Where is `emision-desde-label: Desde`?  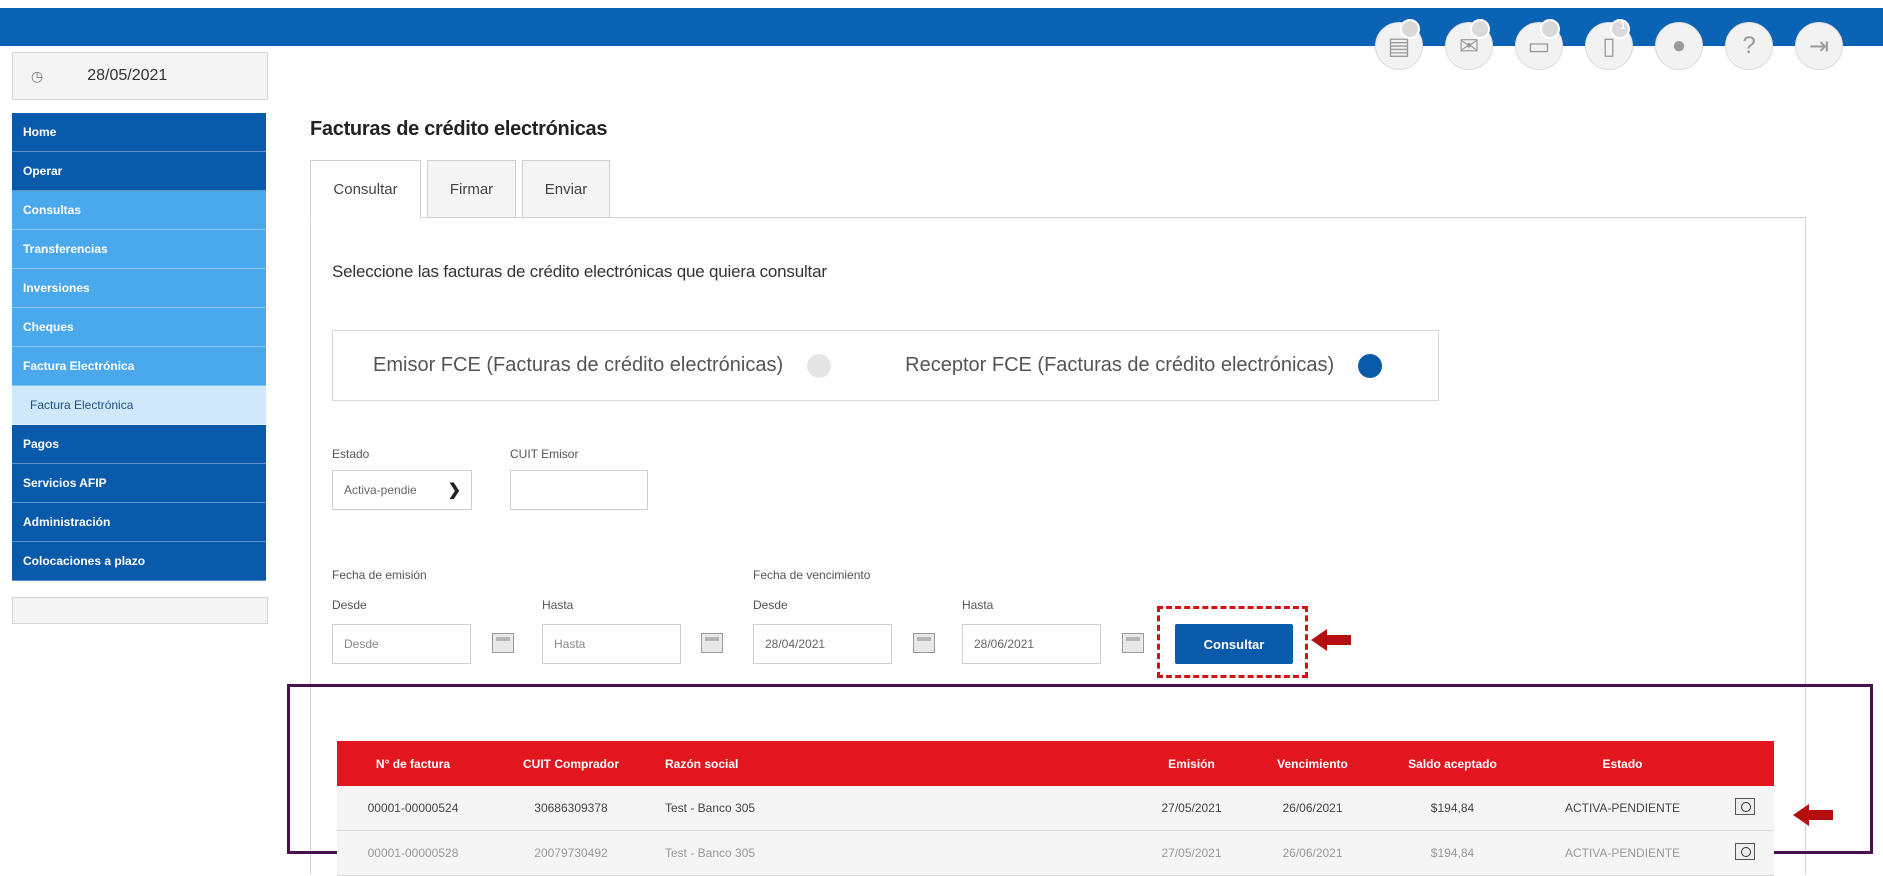 emision-desde-label: Desde is located at coordinates (349, 605).